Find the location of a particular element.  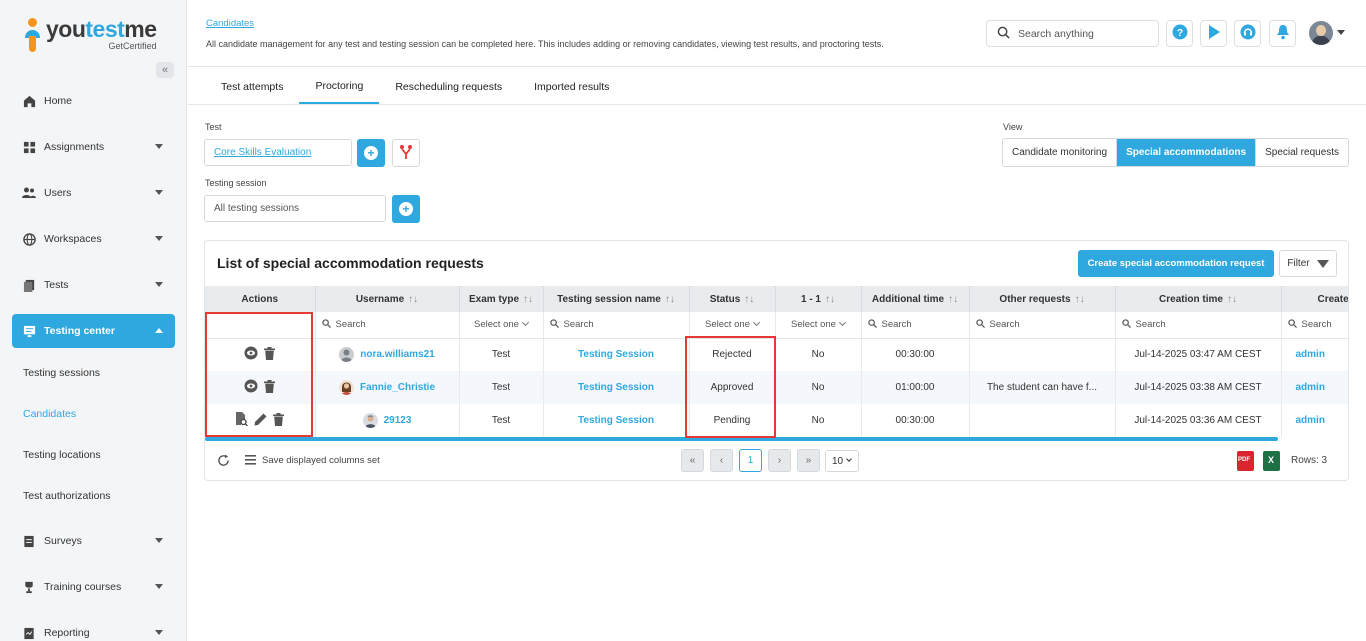

chevron-down-icon is located at coordinates (1341, 32).